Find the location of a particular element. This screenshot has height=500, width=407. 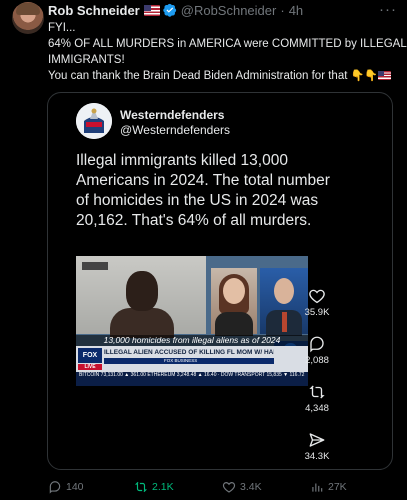

reply-count: 2,088 is located at coordinates (317, 360).